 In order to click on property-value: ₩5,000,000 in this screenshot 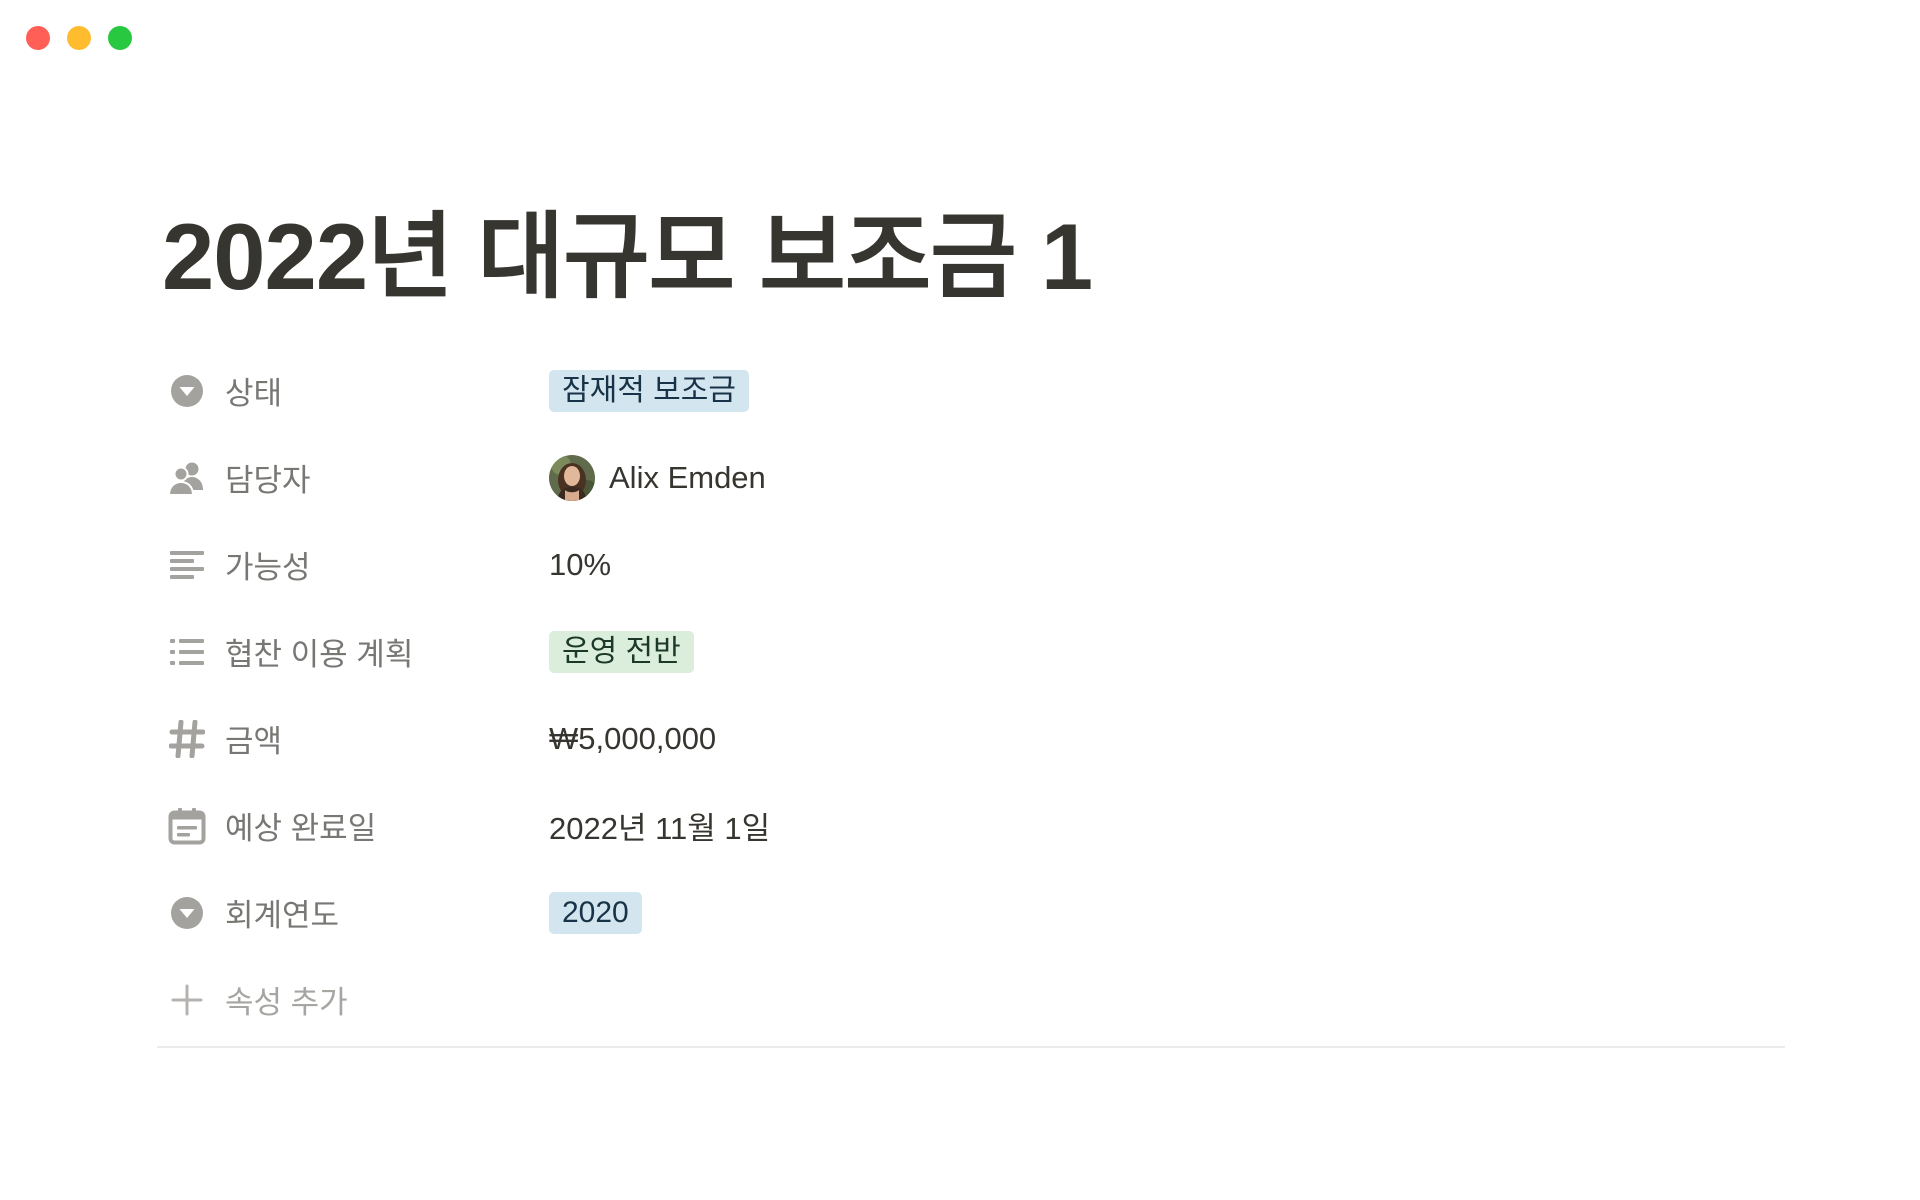, I will do `click(632, 739)`.